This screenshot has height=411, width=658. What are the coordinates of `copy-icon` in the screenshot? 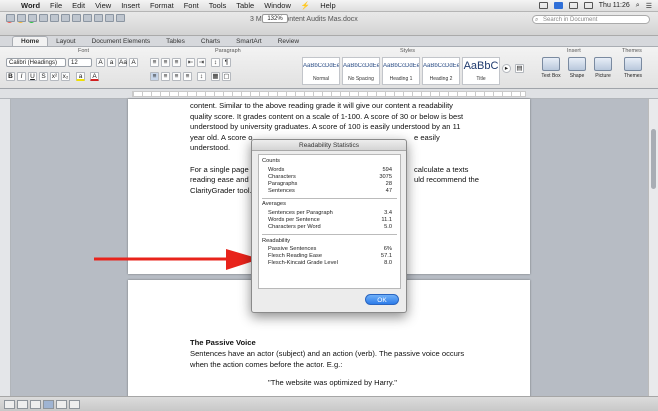 It's located at (76, 18).